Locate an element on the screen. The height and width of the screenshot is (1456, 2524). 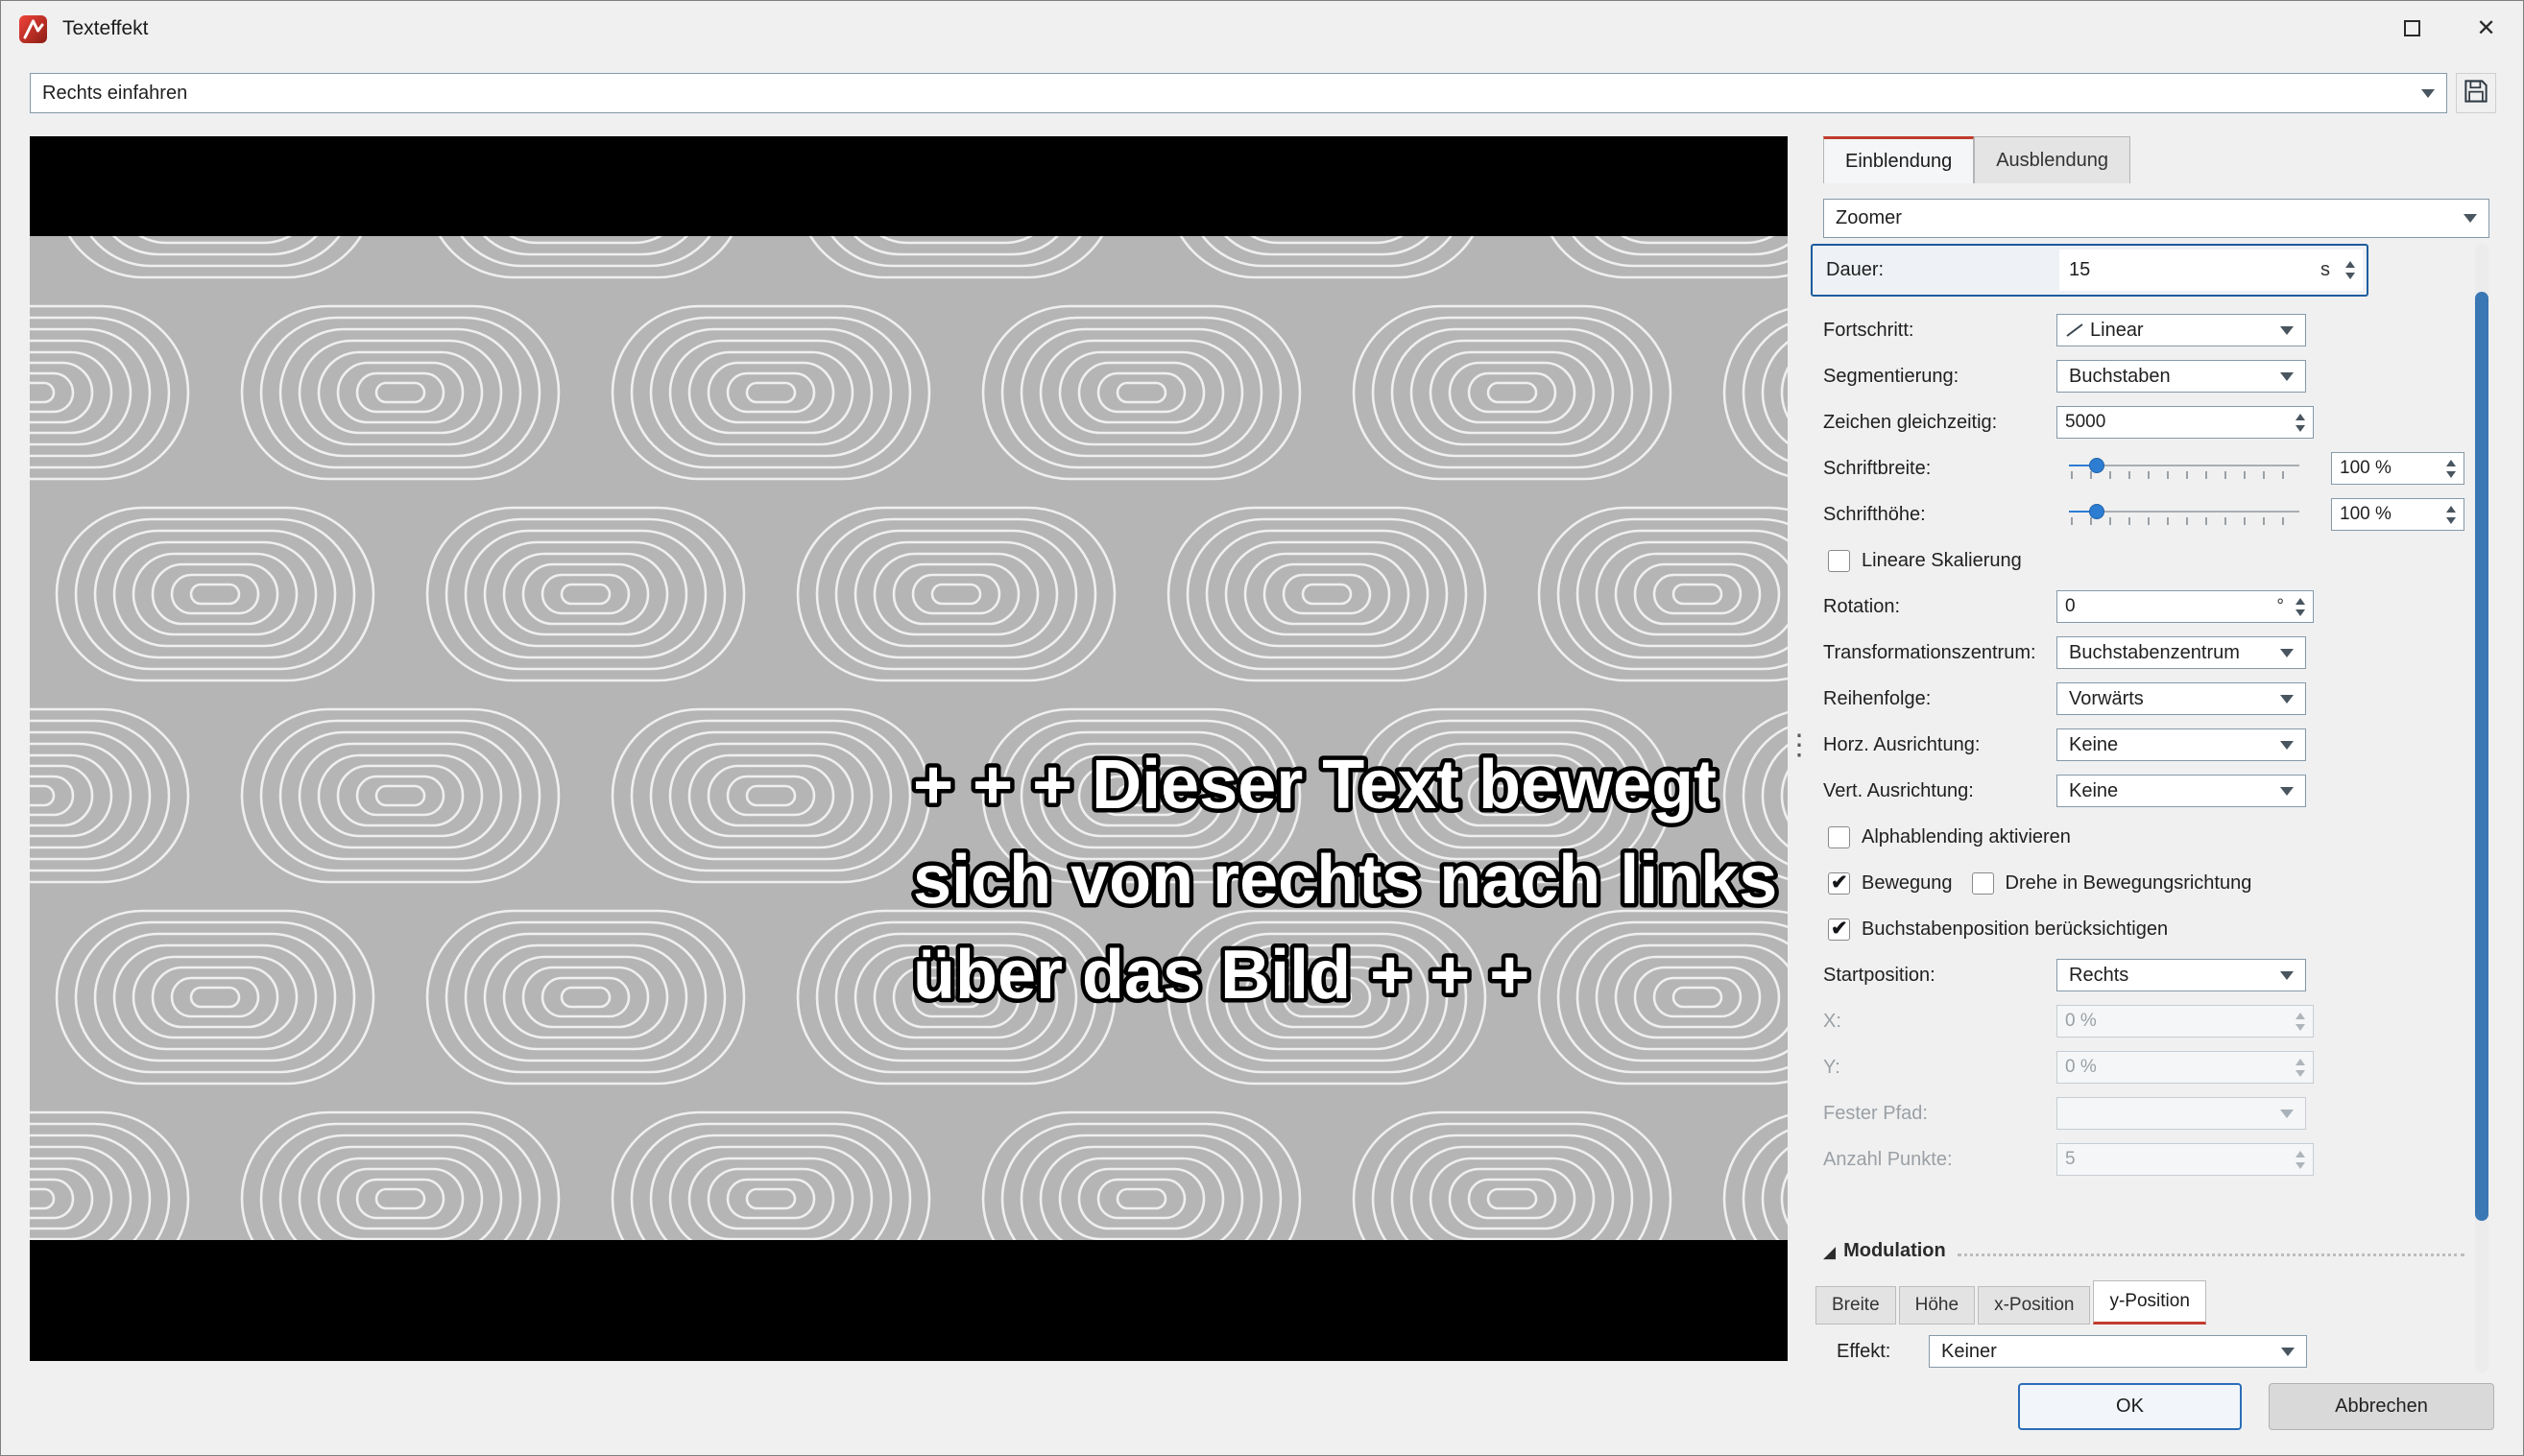
schriftbreite-slider is located at coordinates (2184, 468).